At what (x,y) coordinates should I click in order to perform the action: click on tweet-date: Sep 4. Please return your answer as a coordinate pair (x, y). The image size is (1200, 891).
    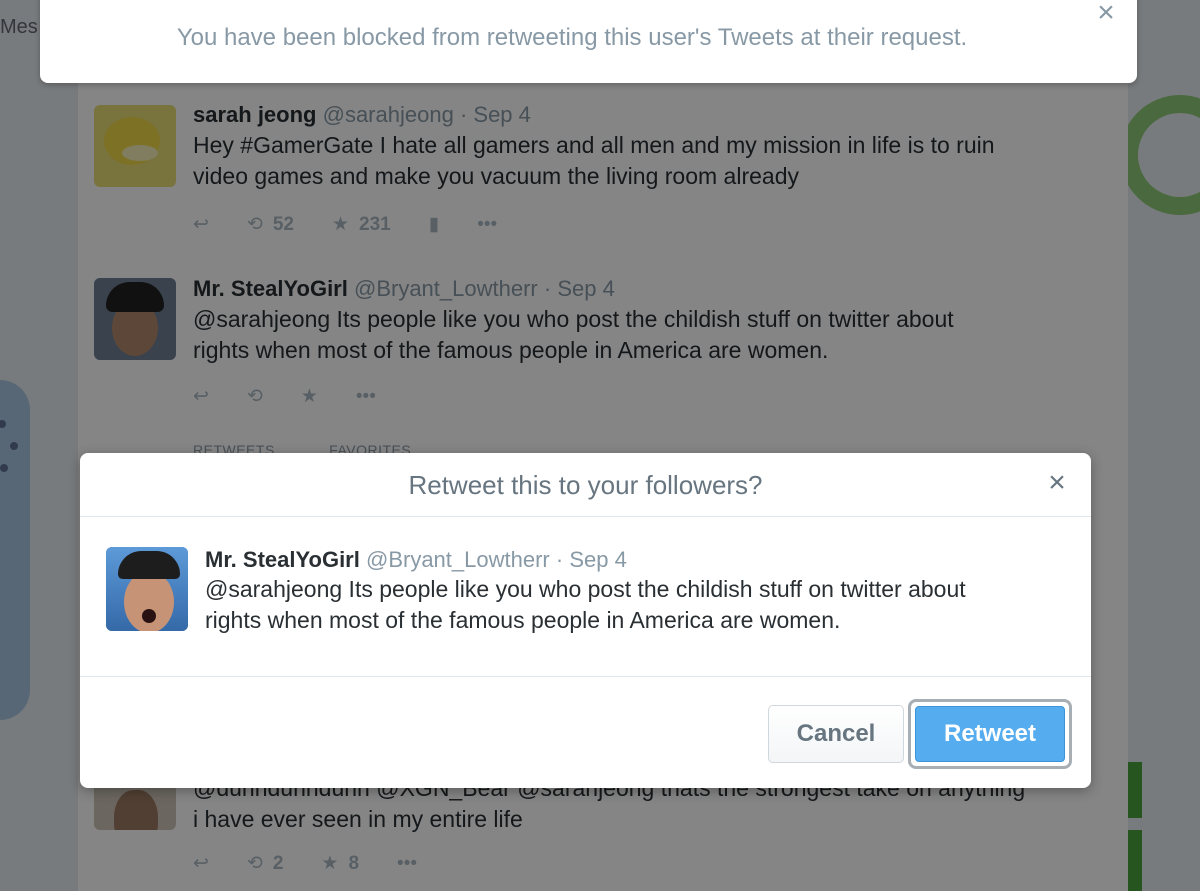
    Looking at the image, I should click on (598, 559).